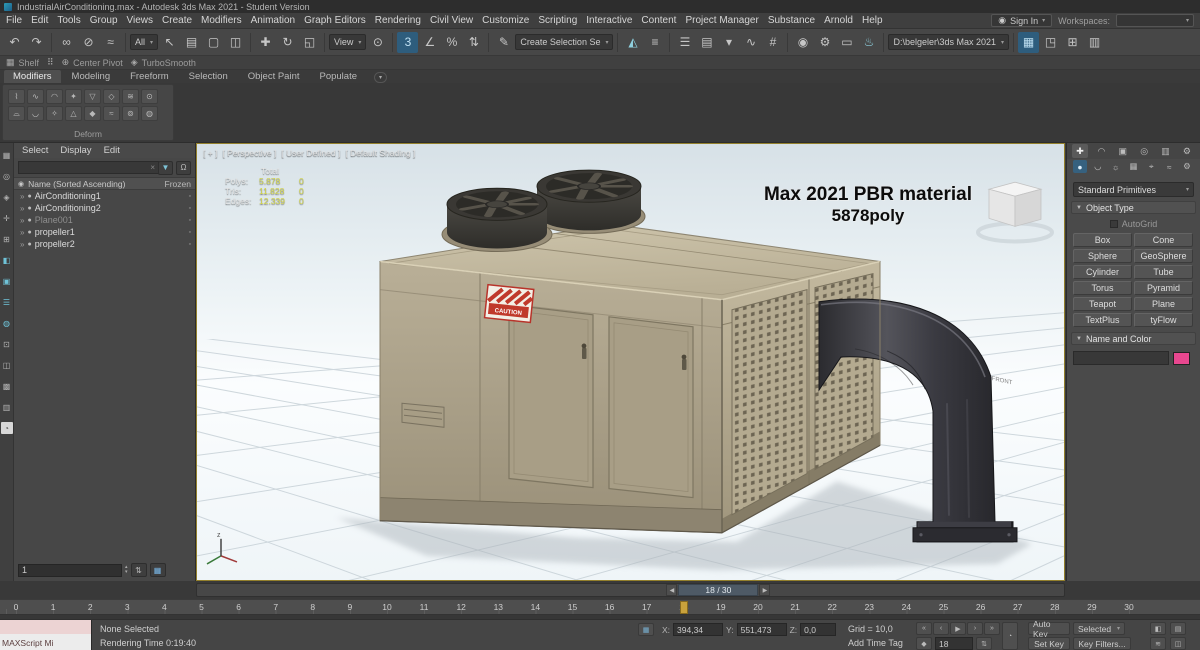 The width and height of the screenshot is (1200, 650). What do you see at coordinates (177, 20) in the screenshot?
I see `menu-create: Create` at bounding box center [177, 20].